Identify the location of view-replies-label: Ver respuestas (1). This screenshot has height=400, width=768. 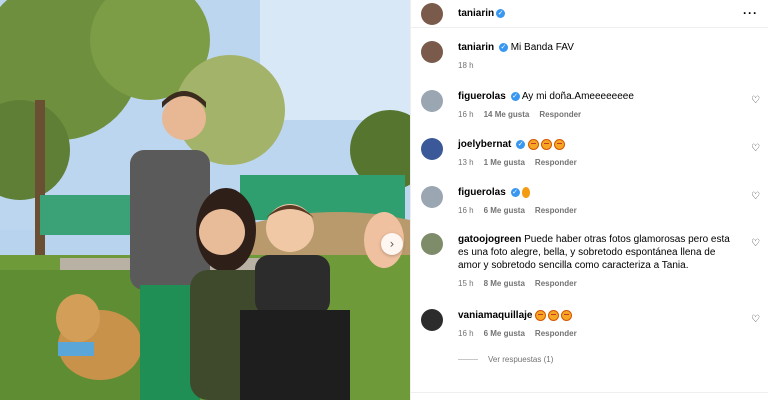
(521, 359).